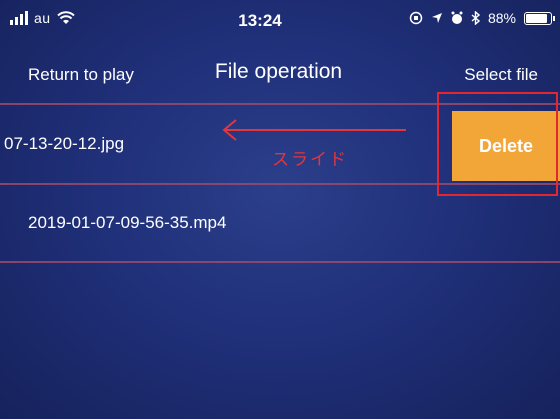 This screenshot has width=560, height=419. I want to click on bluetooth-icon, so click(475, 18).